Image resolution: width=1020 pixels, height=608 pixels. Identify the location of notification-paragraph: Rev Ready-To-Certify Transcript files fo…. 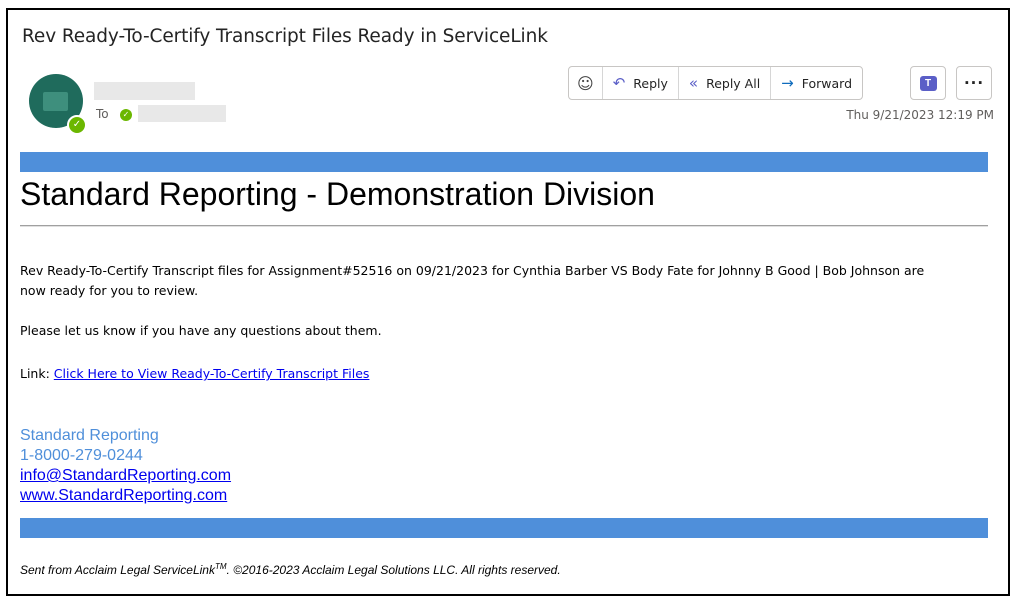
(472, 280).